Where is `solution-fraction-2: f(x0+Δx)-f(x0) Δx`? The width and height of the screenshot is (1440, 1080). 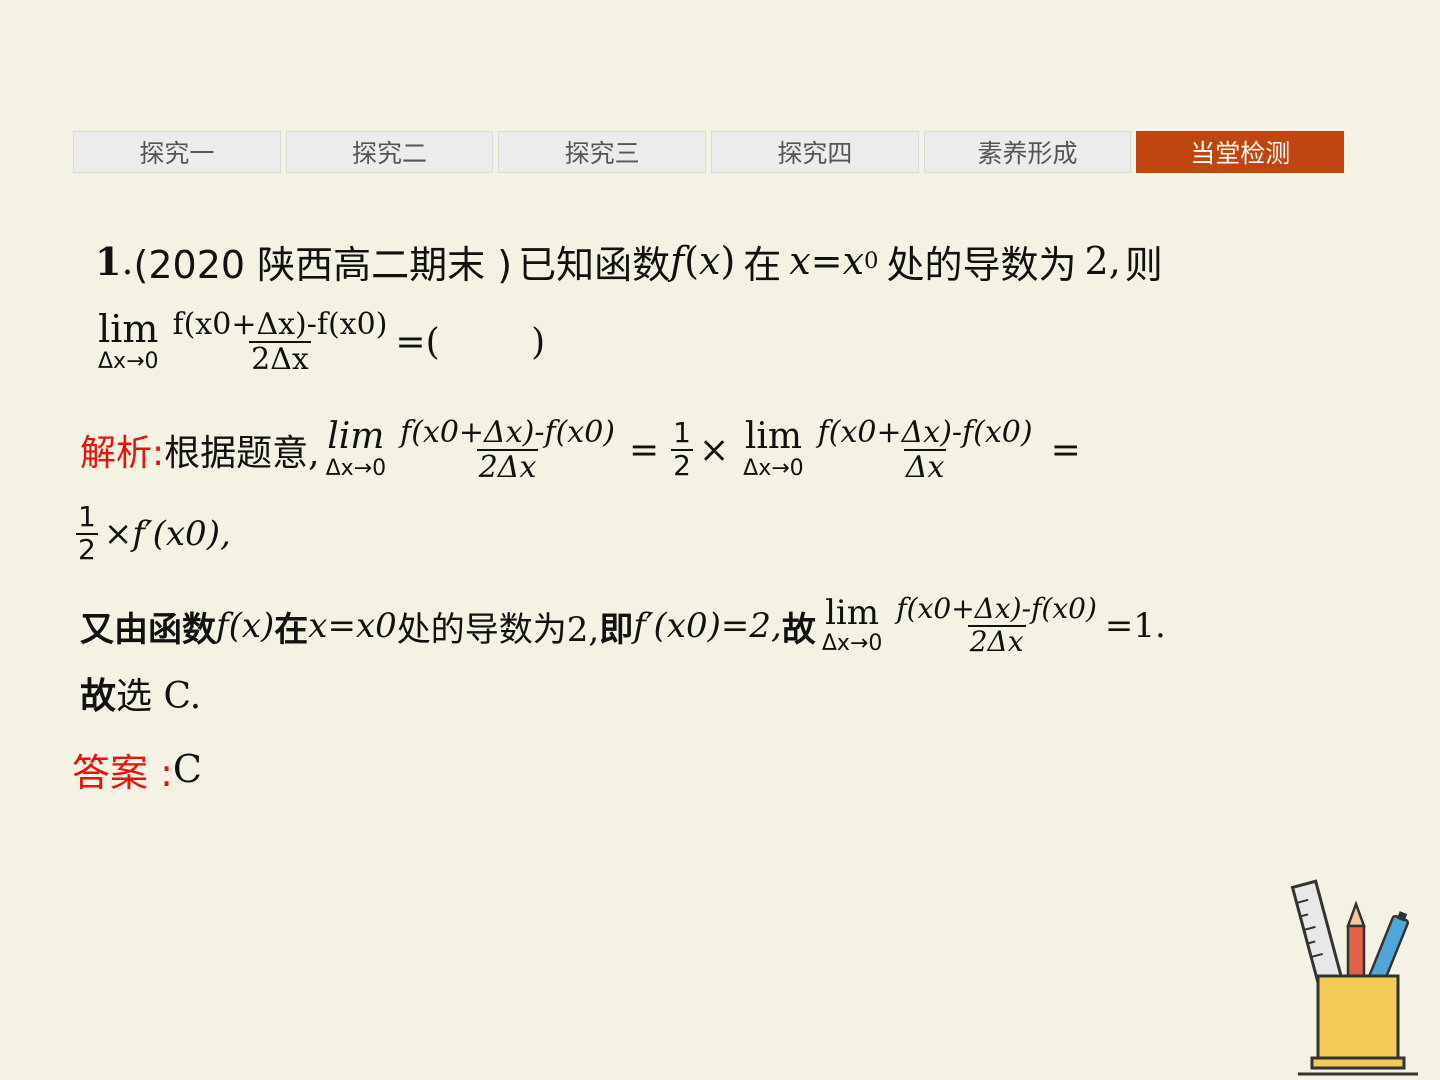
solution-fraction-2: f(x0+Δx)-f(x0) Δx is located at coordinates (925, 450).